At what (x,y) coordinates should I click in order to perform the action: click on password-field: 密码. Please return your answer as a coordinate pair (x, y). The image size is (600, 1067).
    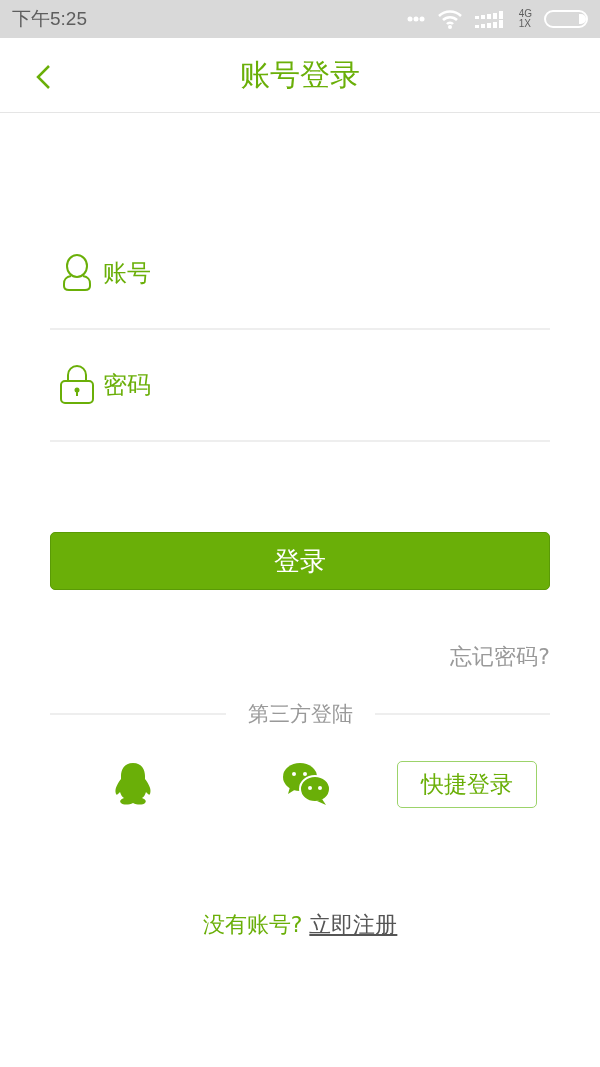
    Looking at the image, I should click on (326, 385).